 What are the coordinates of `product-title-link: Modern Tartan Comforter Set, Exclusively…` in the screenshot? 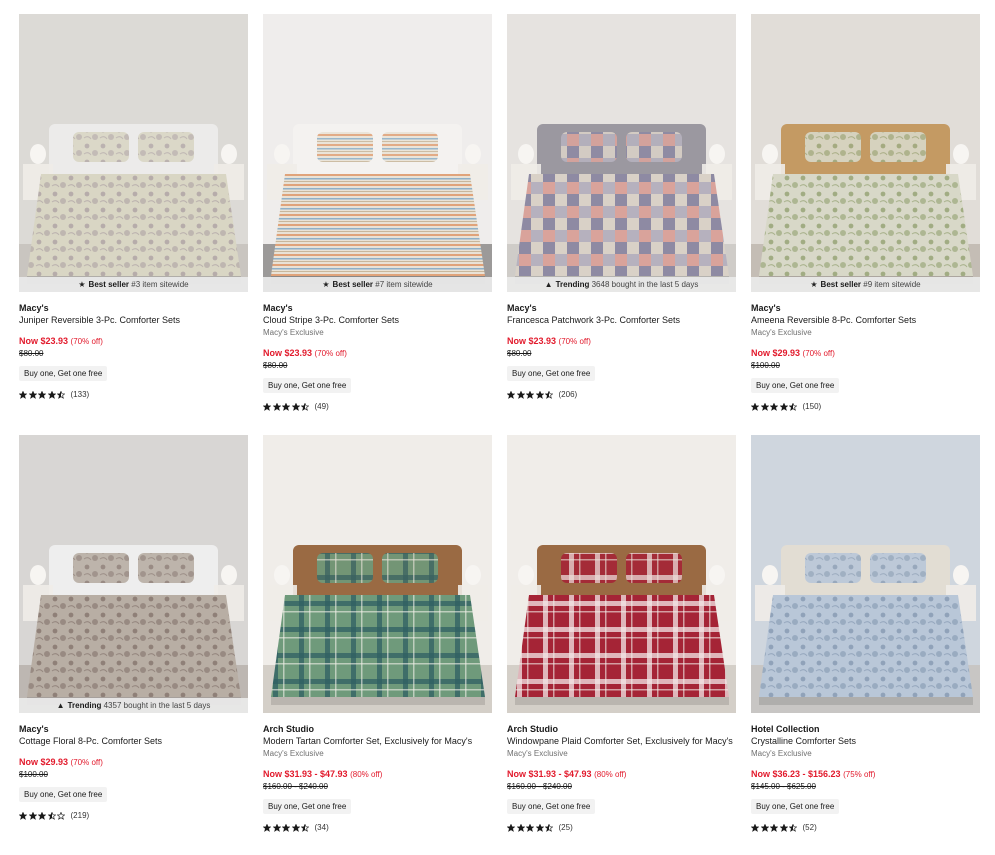 It's located at (377, 741).